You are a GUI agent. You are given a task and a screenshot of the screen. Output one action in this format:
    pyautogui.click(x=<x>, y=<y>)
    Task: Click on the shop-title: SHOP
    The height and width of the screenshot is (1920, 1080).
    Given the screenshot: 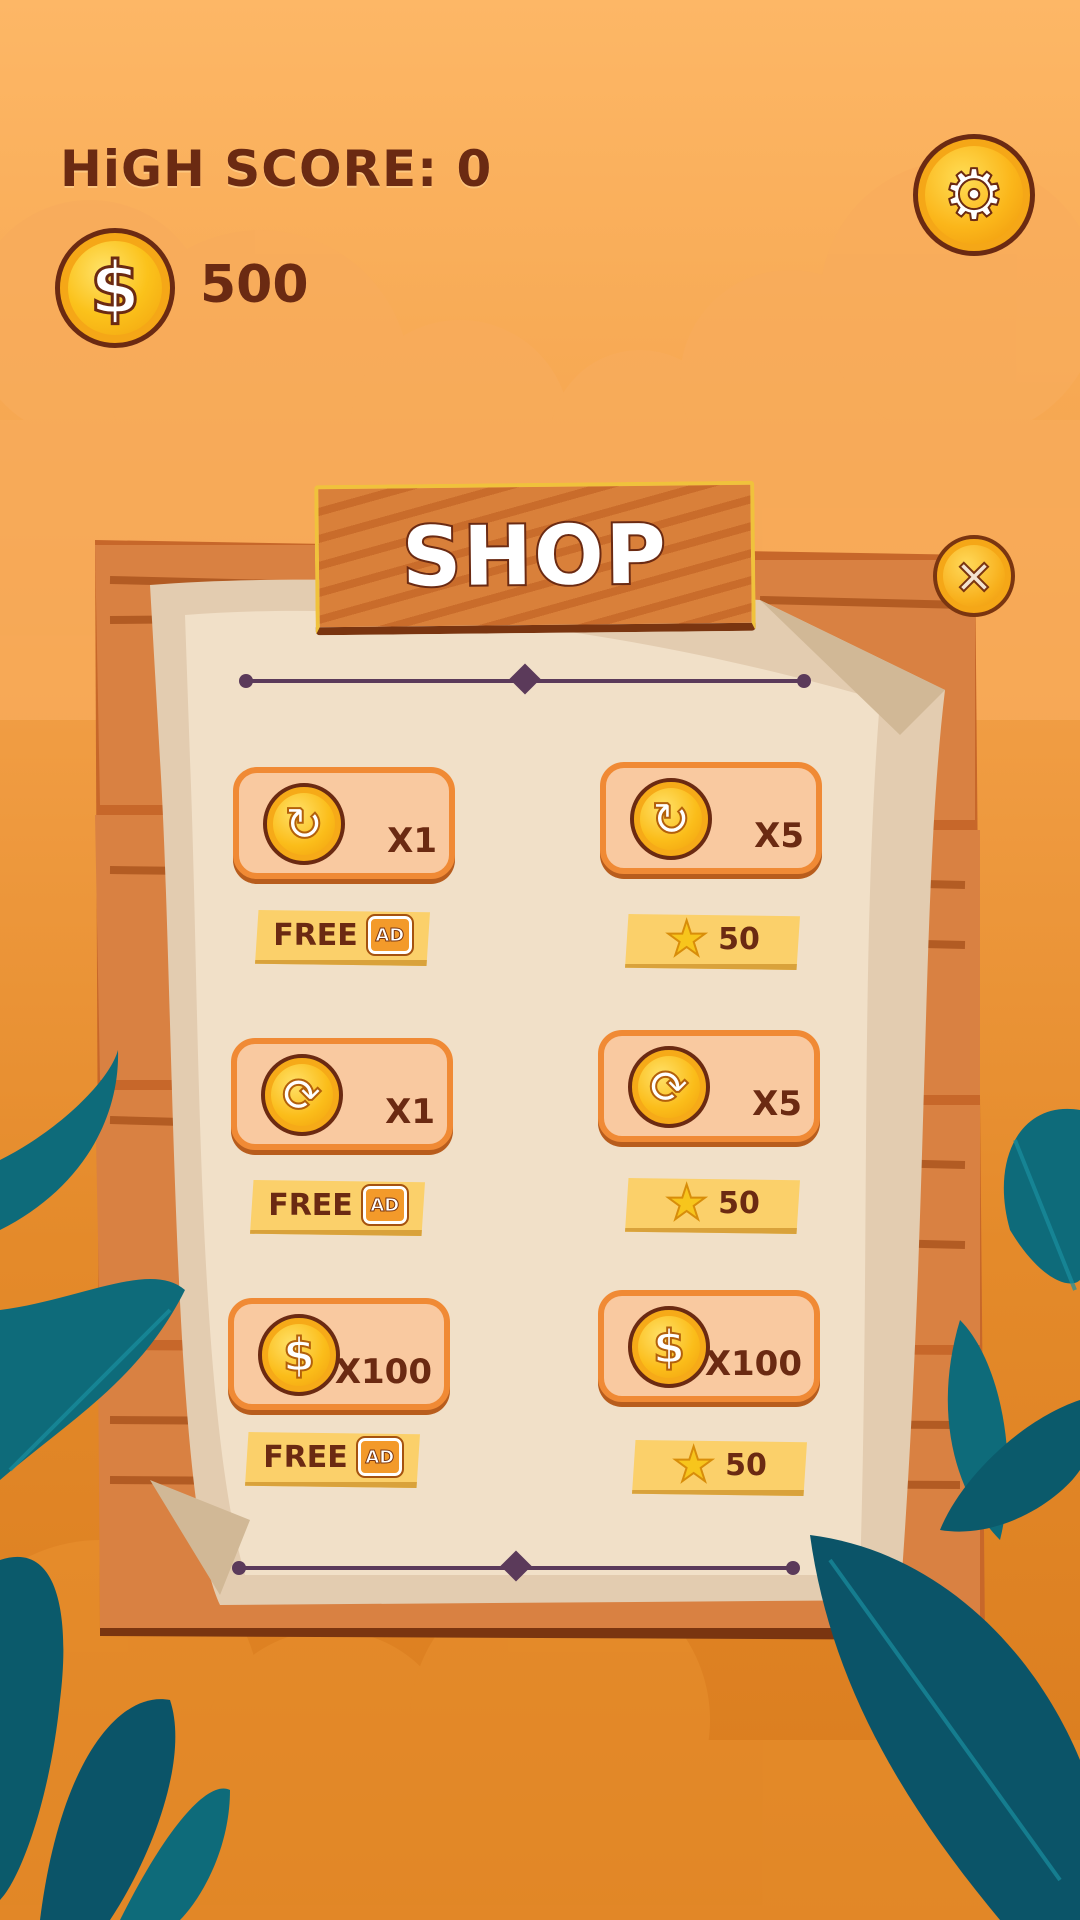 What is the action you would take?
    pyautogui.click(x=535, y=556)
    